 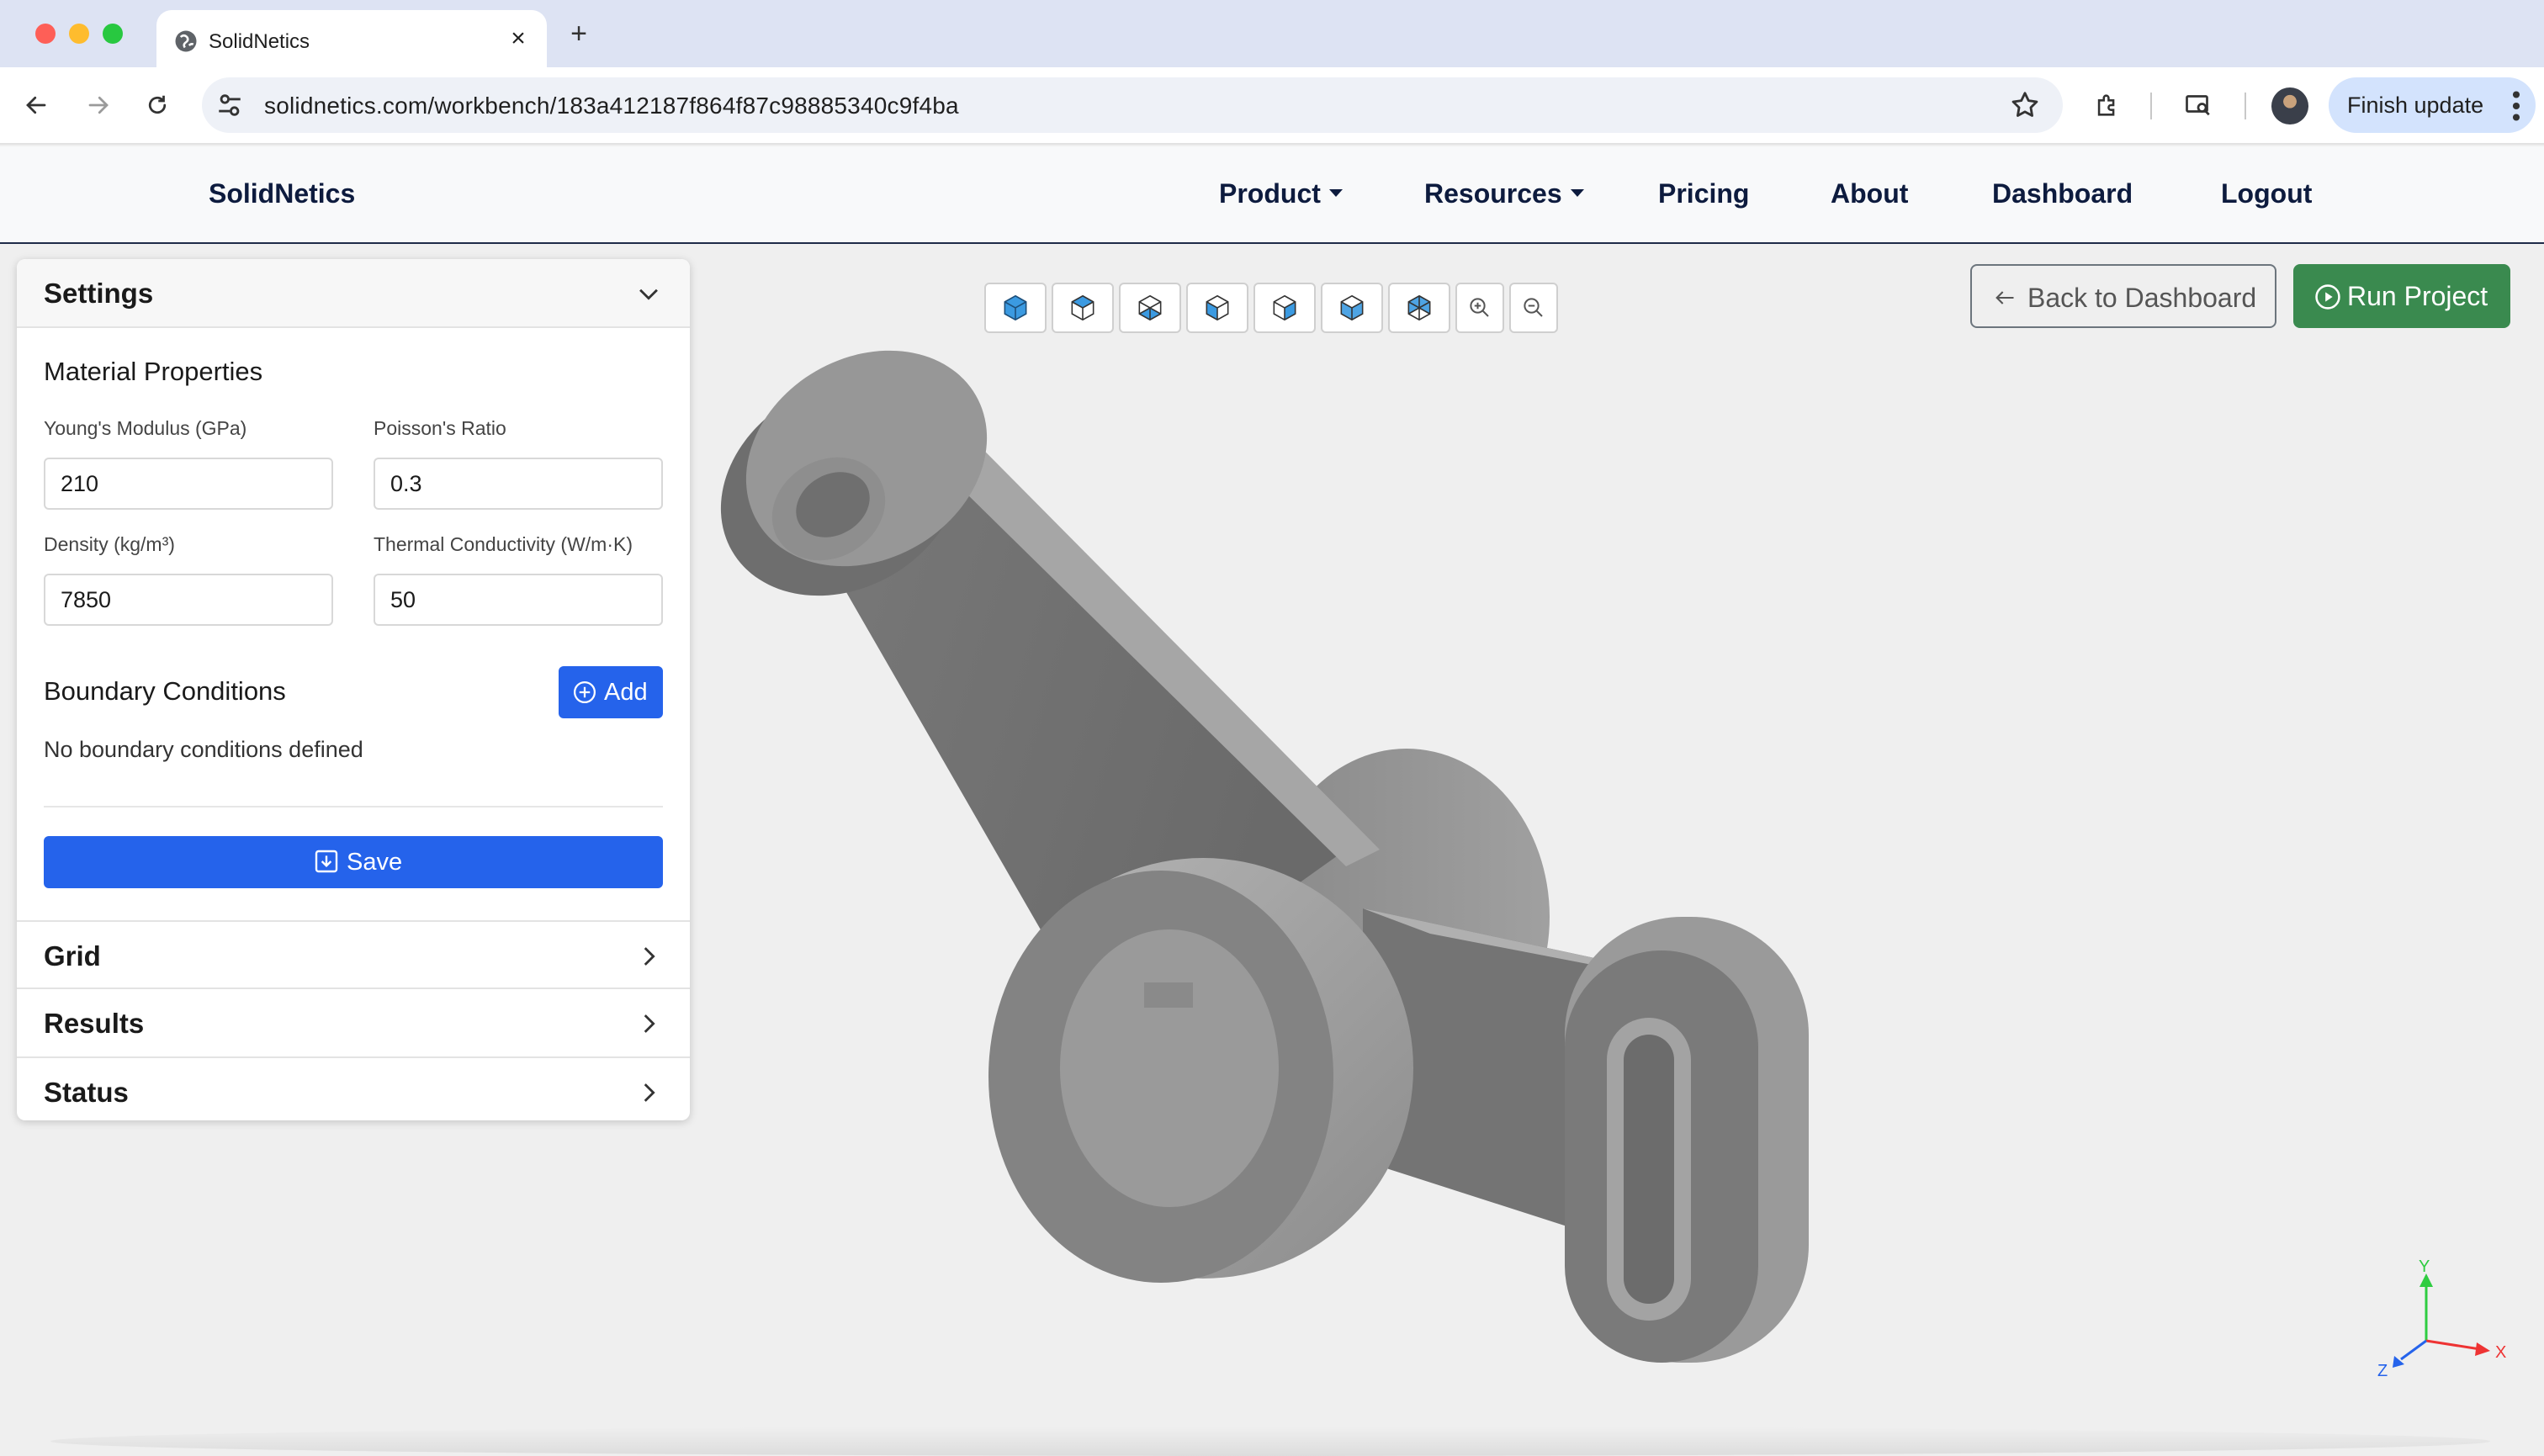 I want to click on play-circle-icon, so click(x=2327, y=297).